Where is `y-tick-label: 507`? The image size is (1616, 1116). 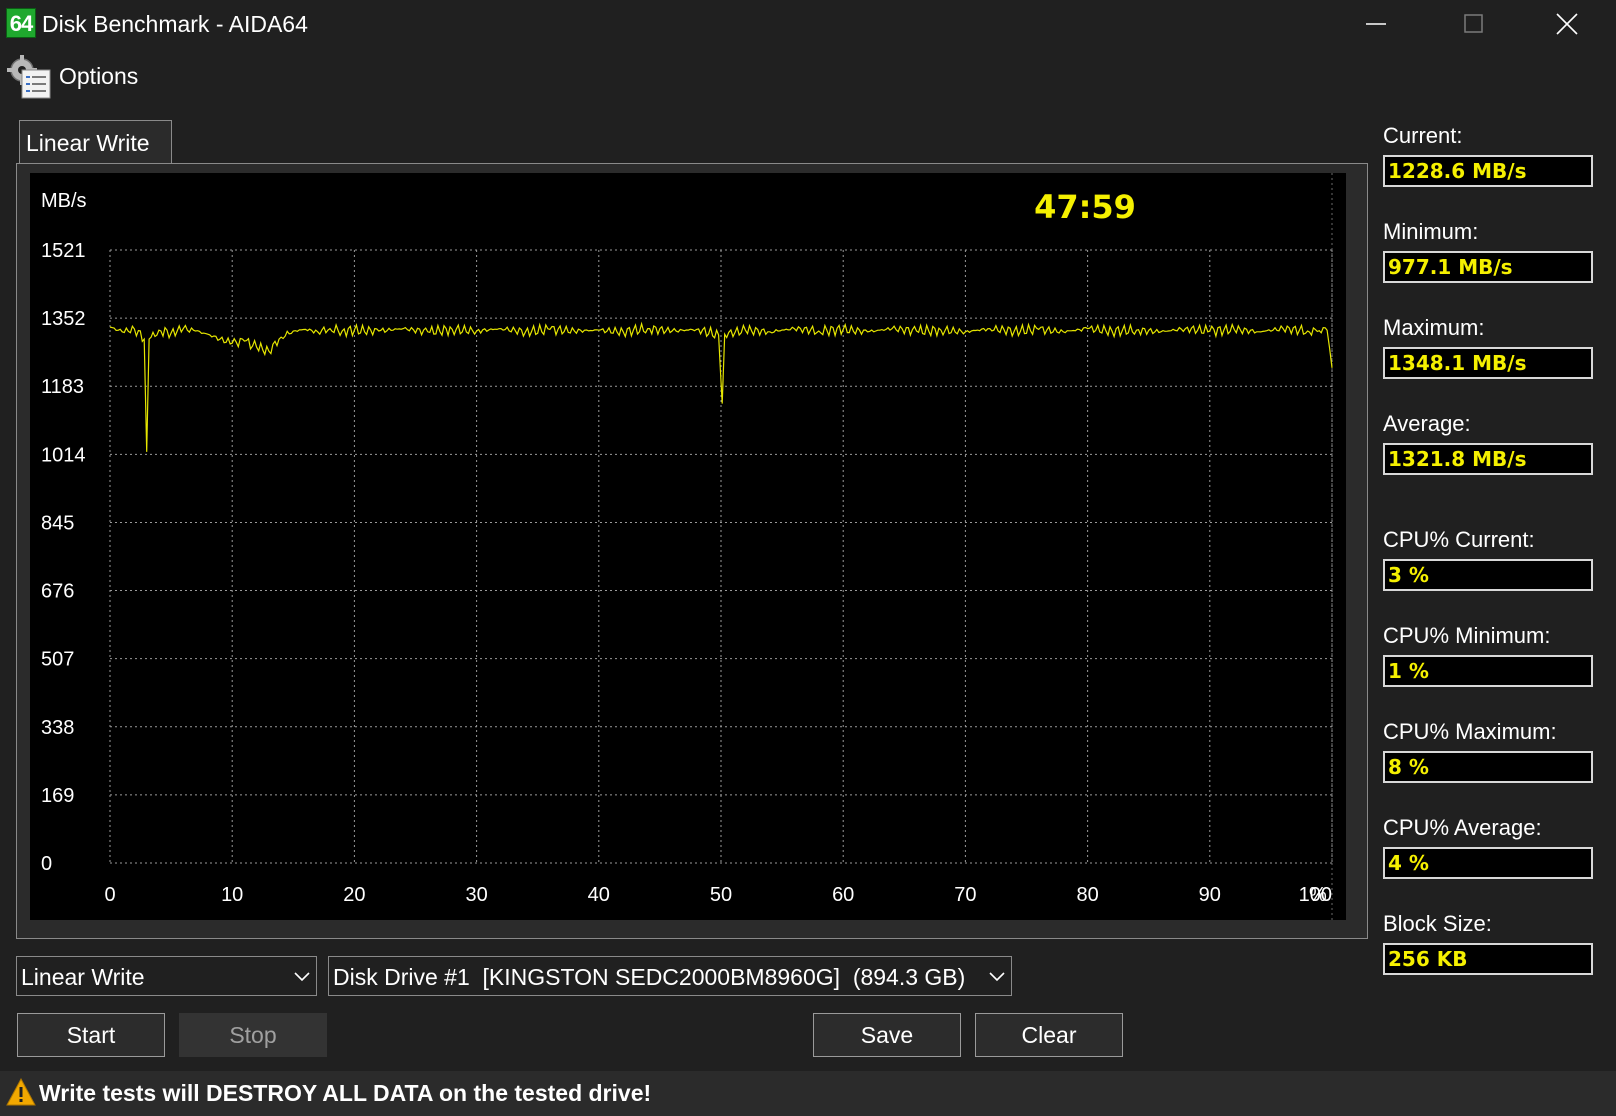
y-tick-label: 507 is located at coordinates (57, 660).